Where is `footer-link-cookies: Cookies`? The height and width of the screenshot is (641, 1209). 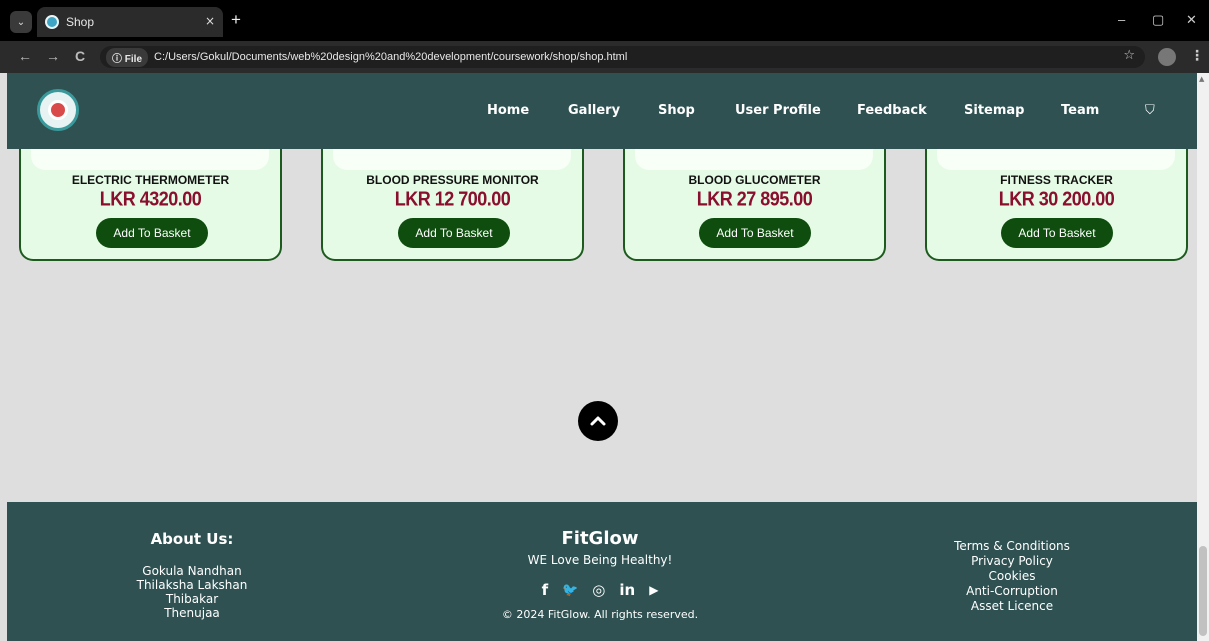
footer-link-cookies: Cookies is located at coordinates (1012, 576).